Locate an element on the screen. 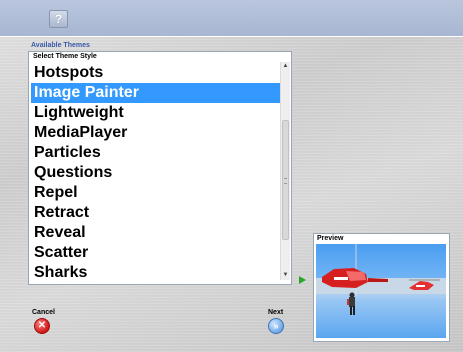 The image size is (463, 352). preview-image is located at coordinates (381, 291).